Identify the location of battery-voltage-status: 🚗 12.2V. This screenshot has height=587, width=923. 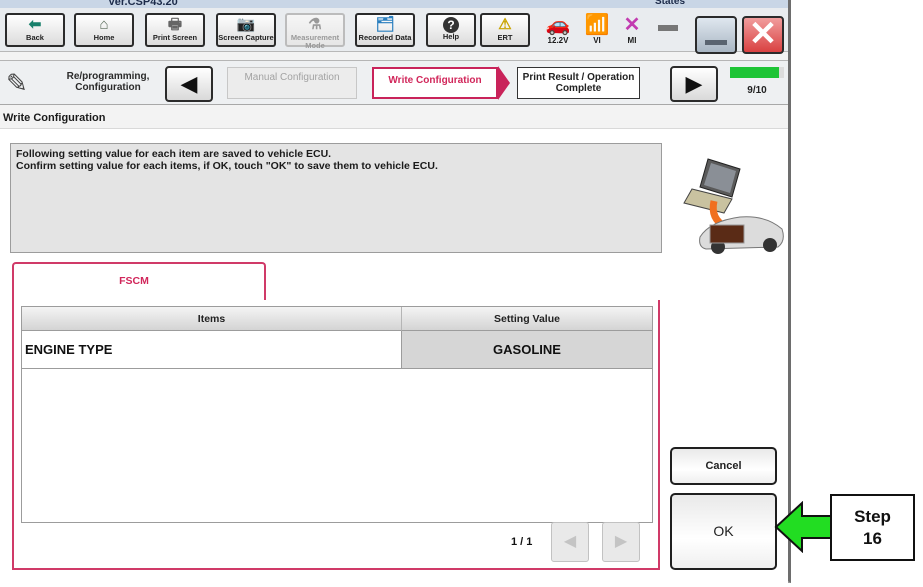
(558, 29).